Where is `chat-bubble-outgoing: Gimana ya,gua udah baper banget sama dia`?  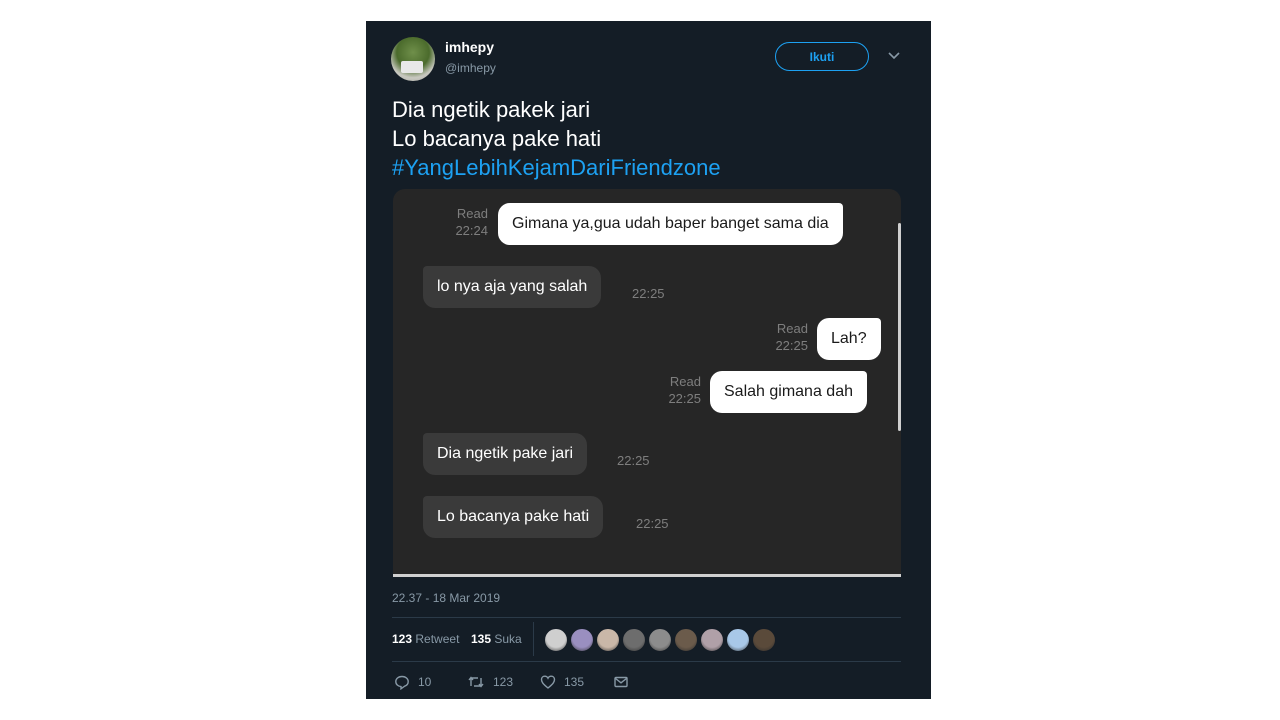
chat-bubble-outgoing: Gimana ya,gua udah baper banget sama dia is located at coordinates (670, 224).